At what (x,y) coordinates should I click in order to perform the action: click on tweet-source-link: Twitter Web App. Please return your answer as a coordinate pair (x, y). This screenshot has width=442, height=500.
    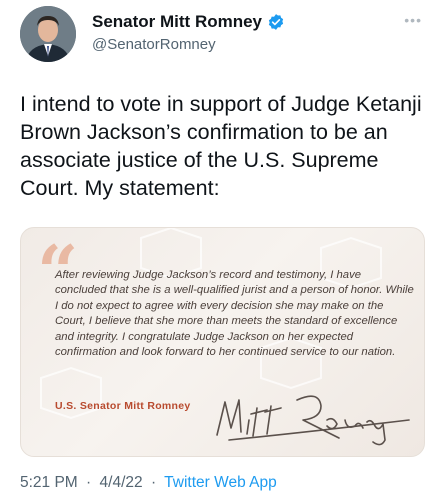
    Looking at the image, I should click on (220, 482).